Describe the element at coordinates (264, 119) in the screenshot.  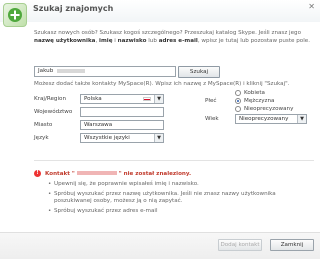
I see `age-value: Nieoprecyzowany` at that location.